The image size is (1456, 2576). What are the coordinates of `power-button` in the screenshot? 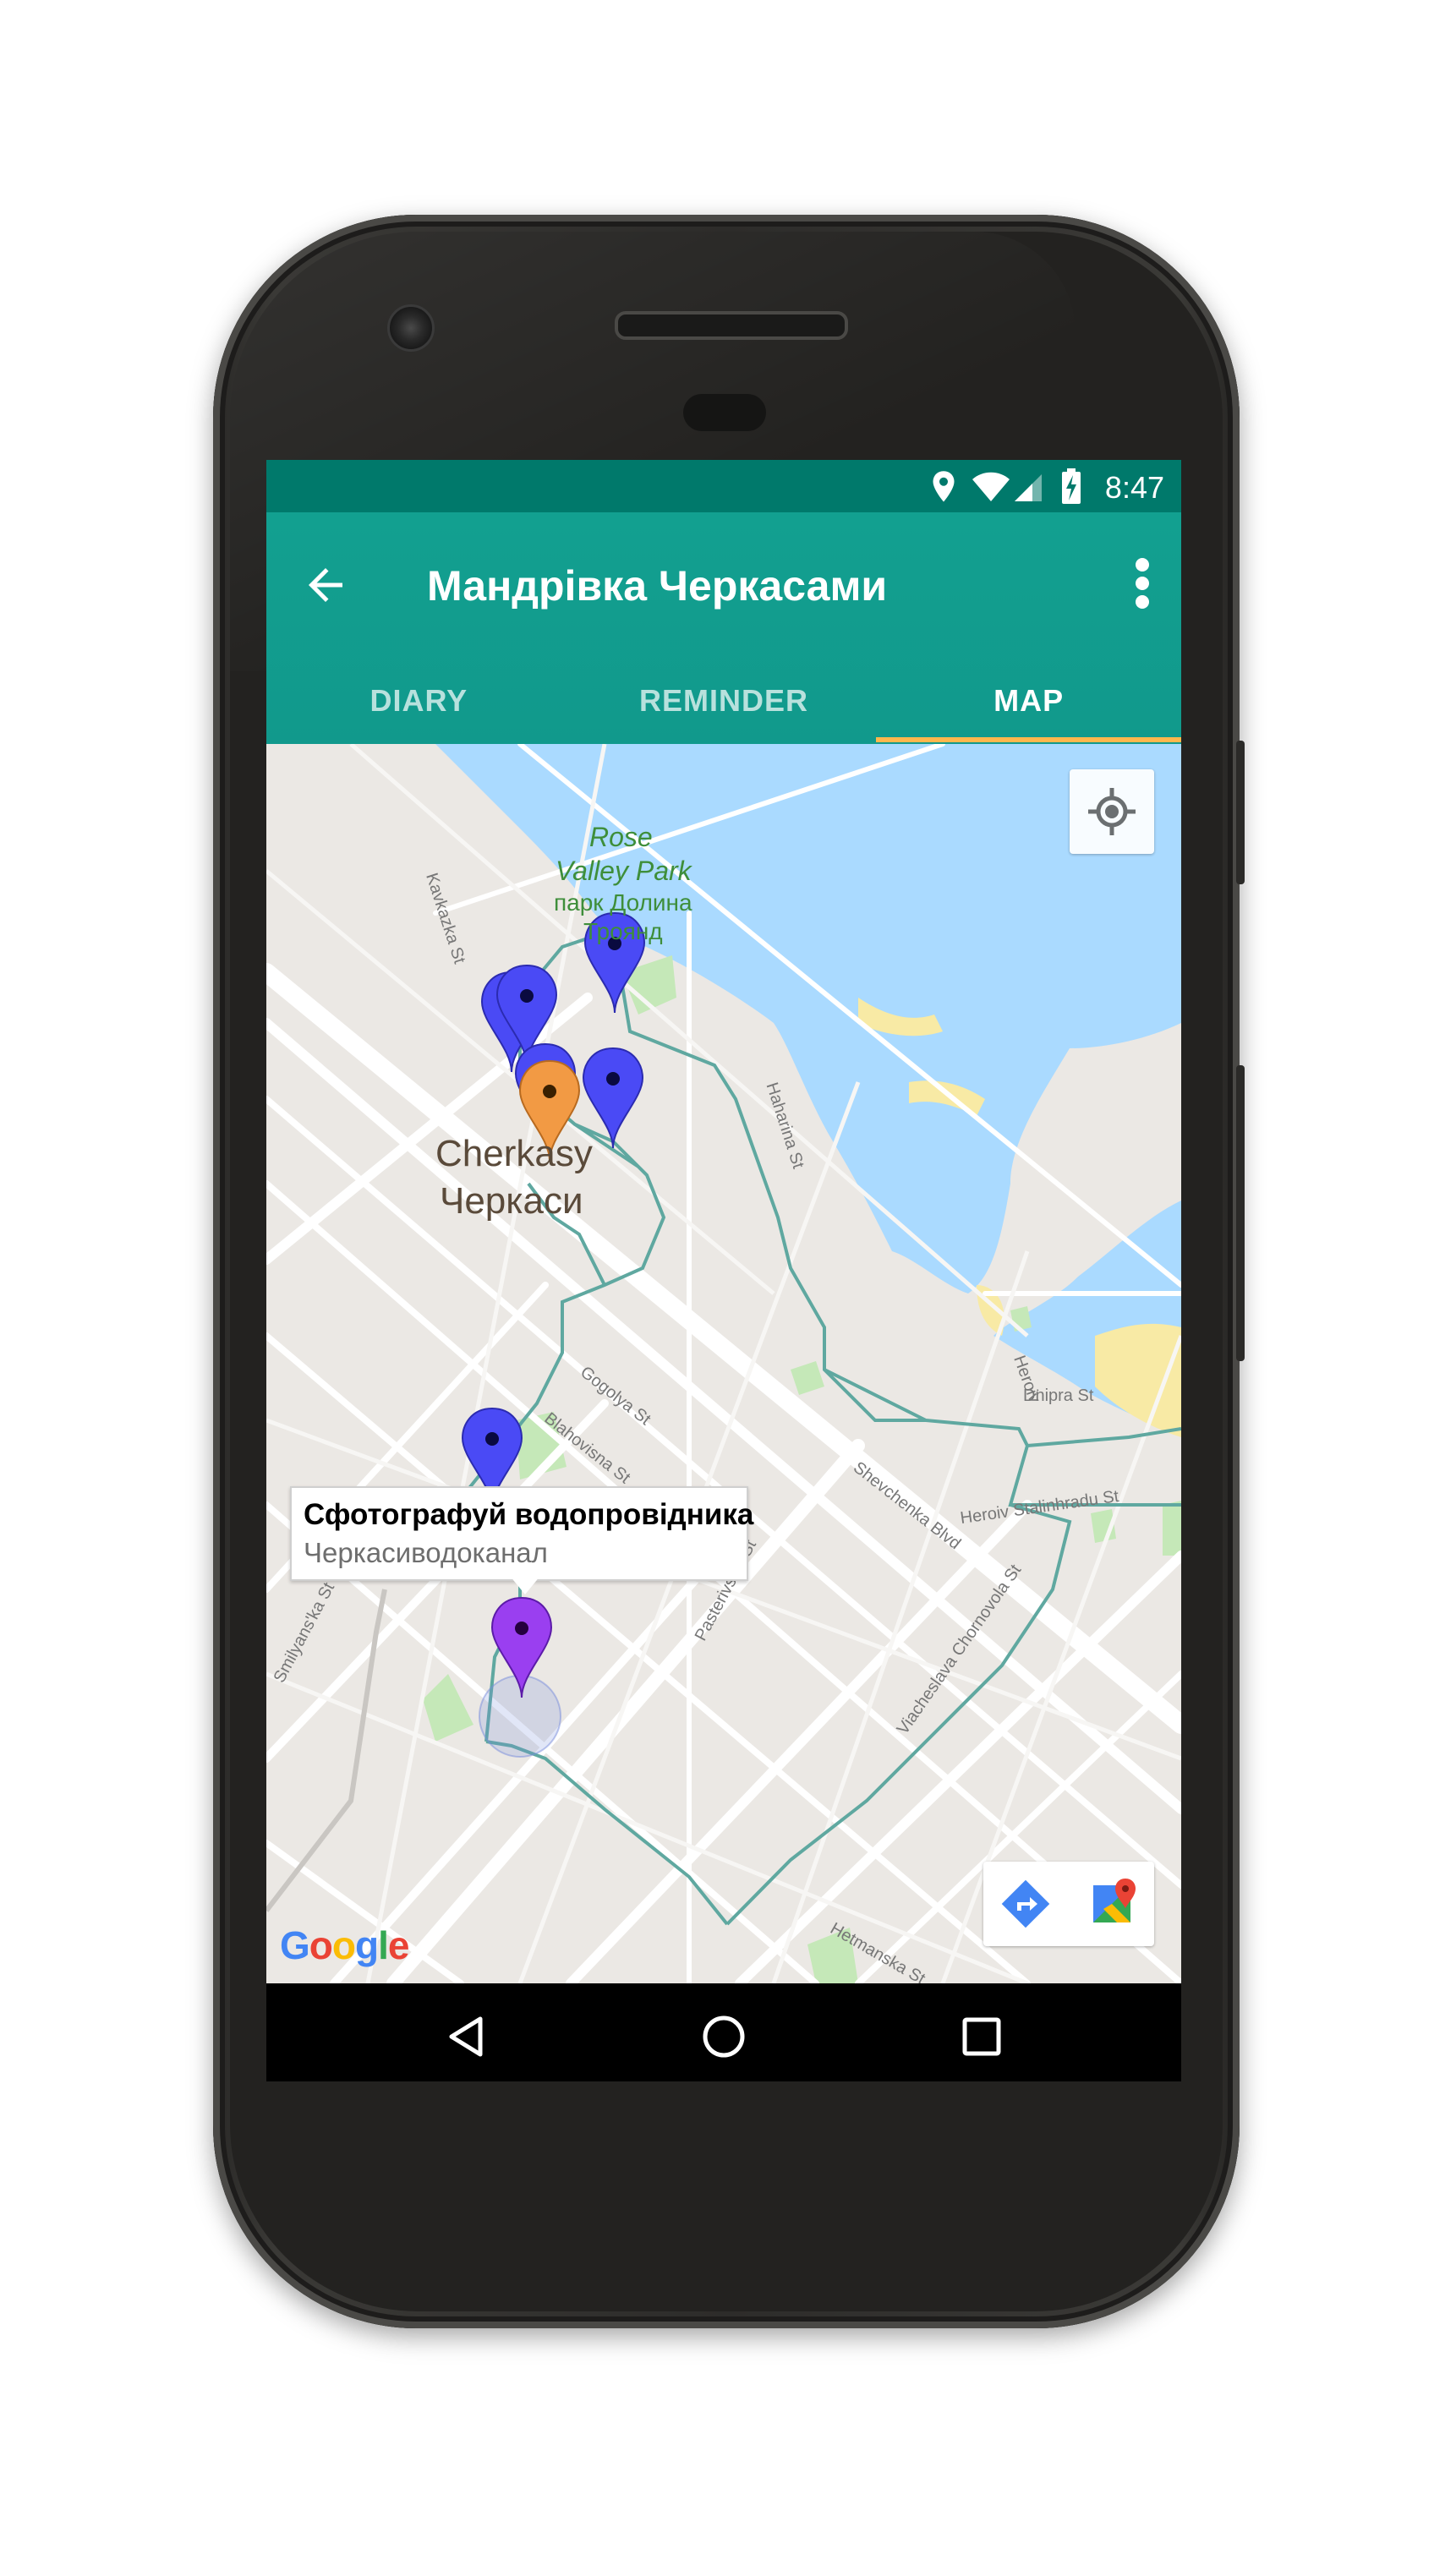 It's located at (1240, 813).